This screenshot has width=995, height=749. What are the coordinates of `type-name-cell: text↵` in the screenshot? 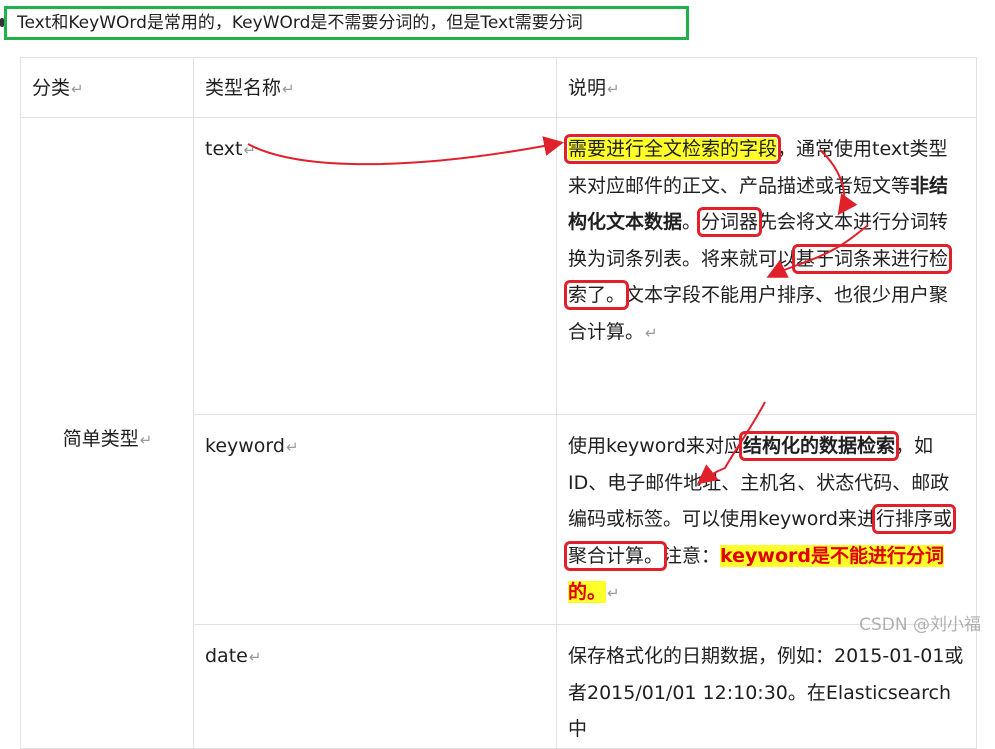 It's located at (375, 266).